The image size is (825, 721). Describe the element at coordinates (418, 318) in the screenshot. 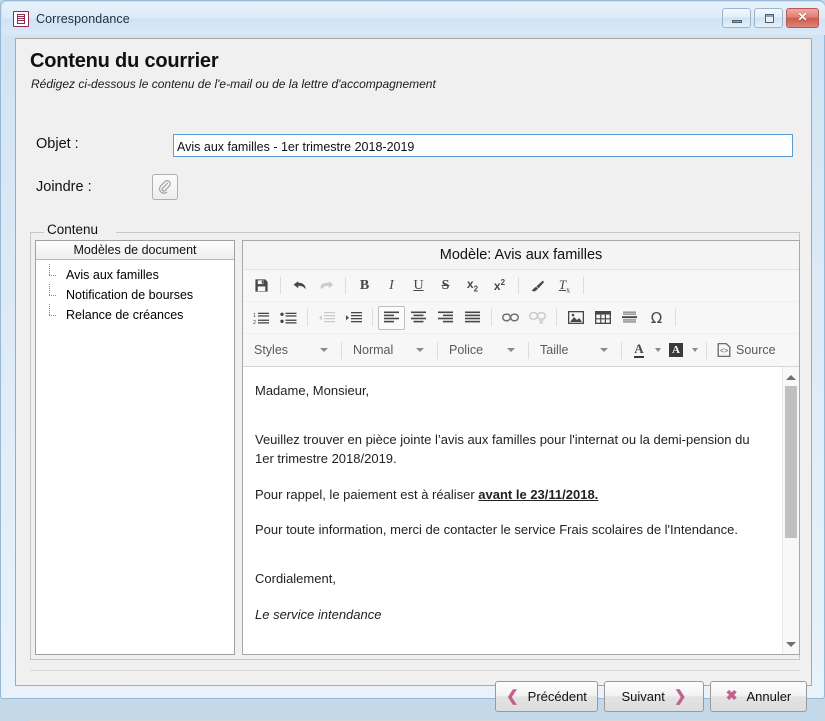

I see `align-center-icon` at that location.